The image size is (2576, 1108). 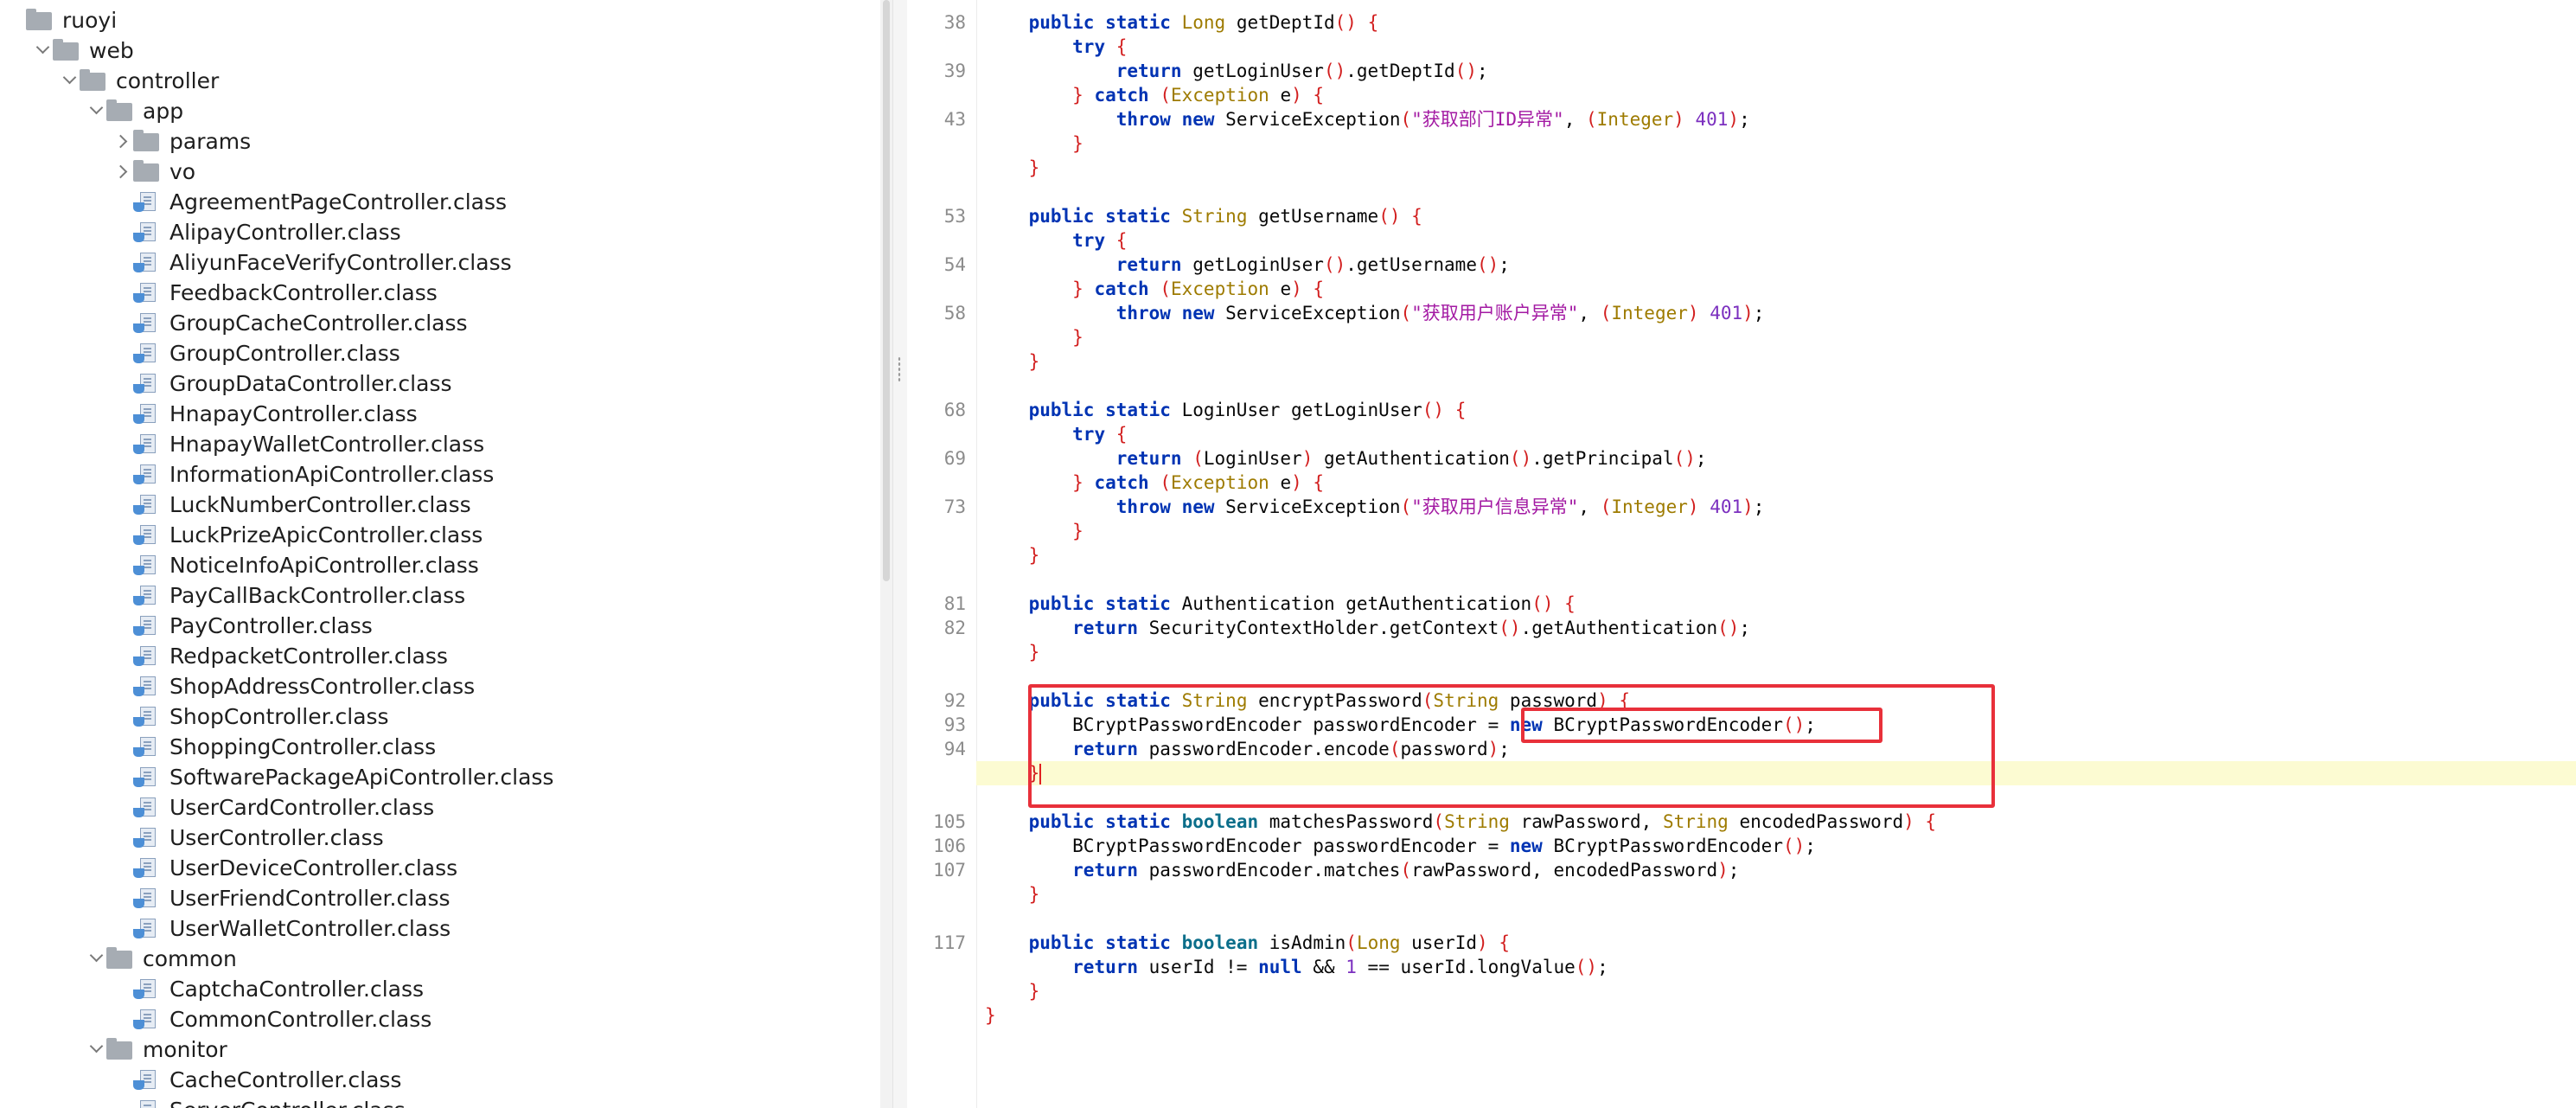 What do you see at coordinates (276, 837) in the screenshot?
I see `tree-item-label: UserController.class` at bounding box center [276, 837].